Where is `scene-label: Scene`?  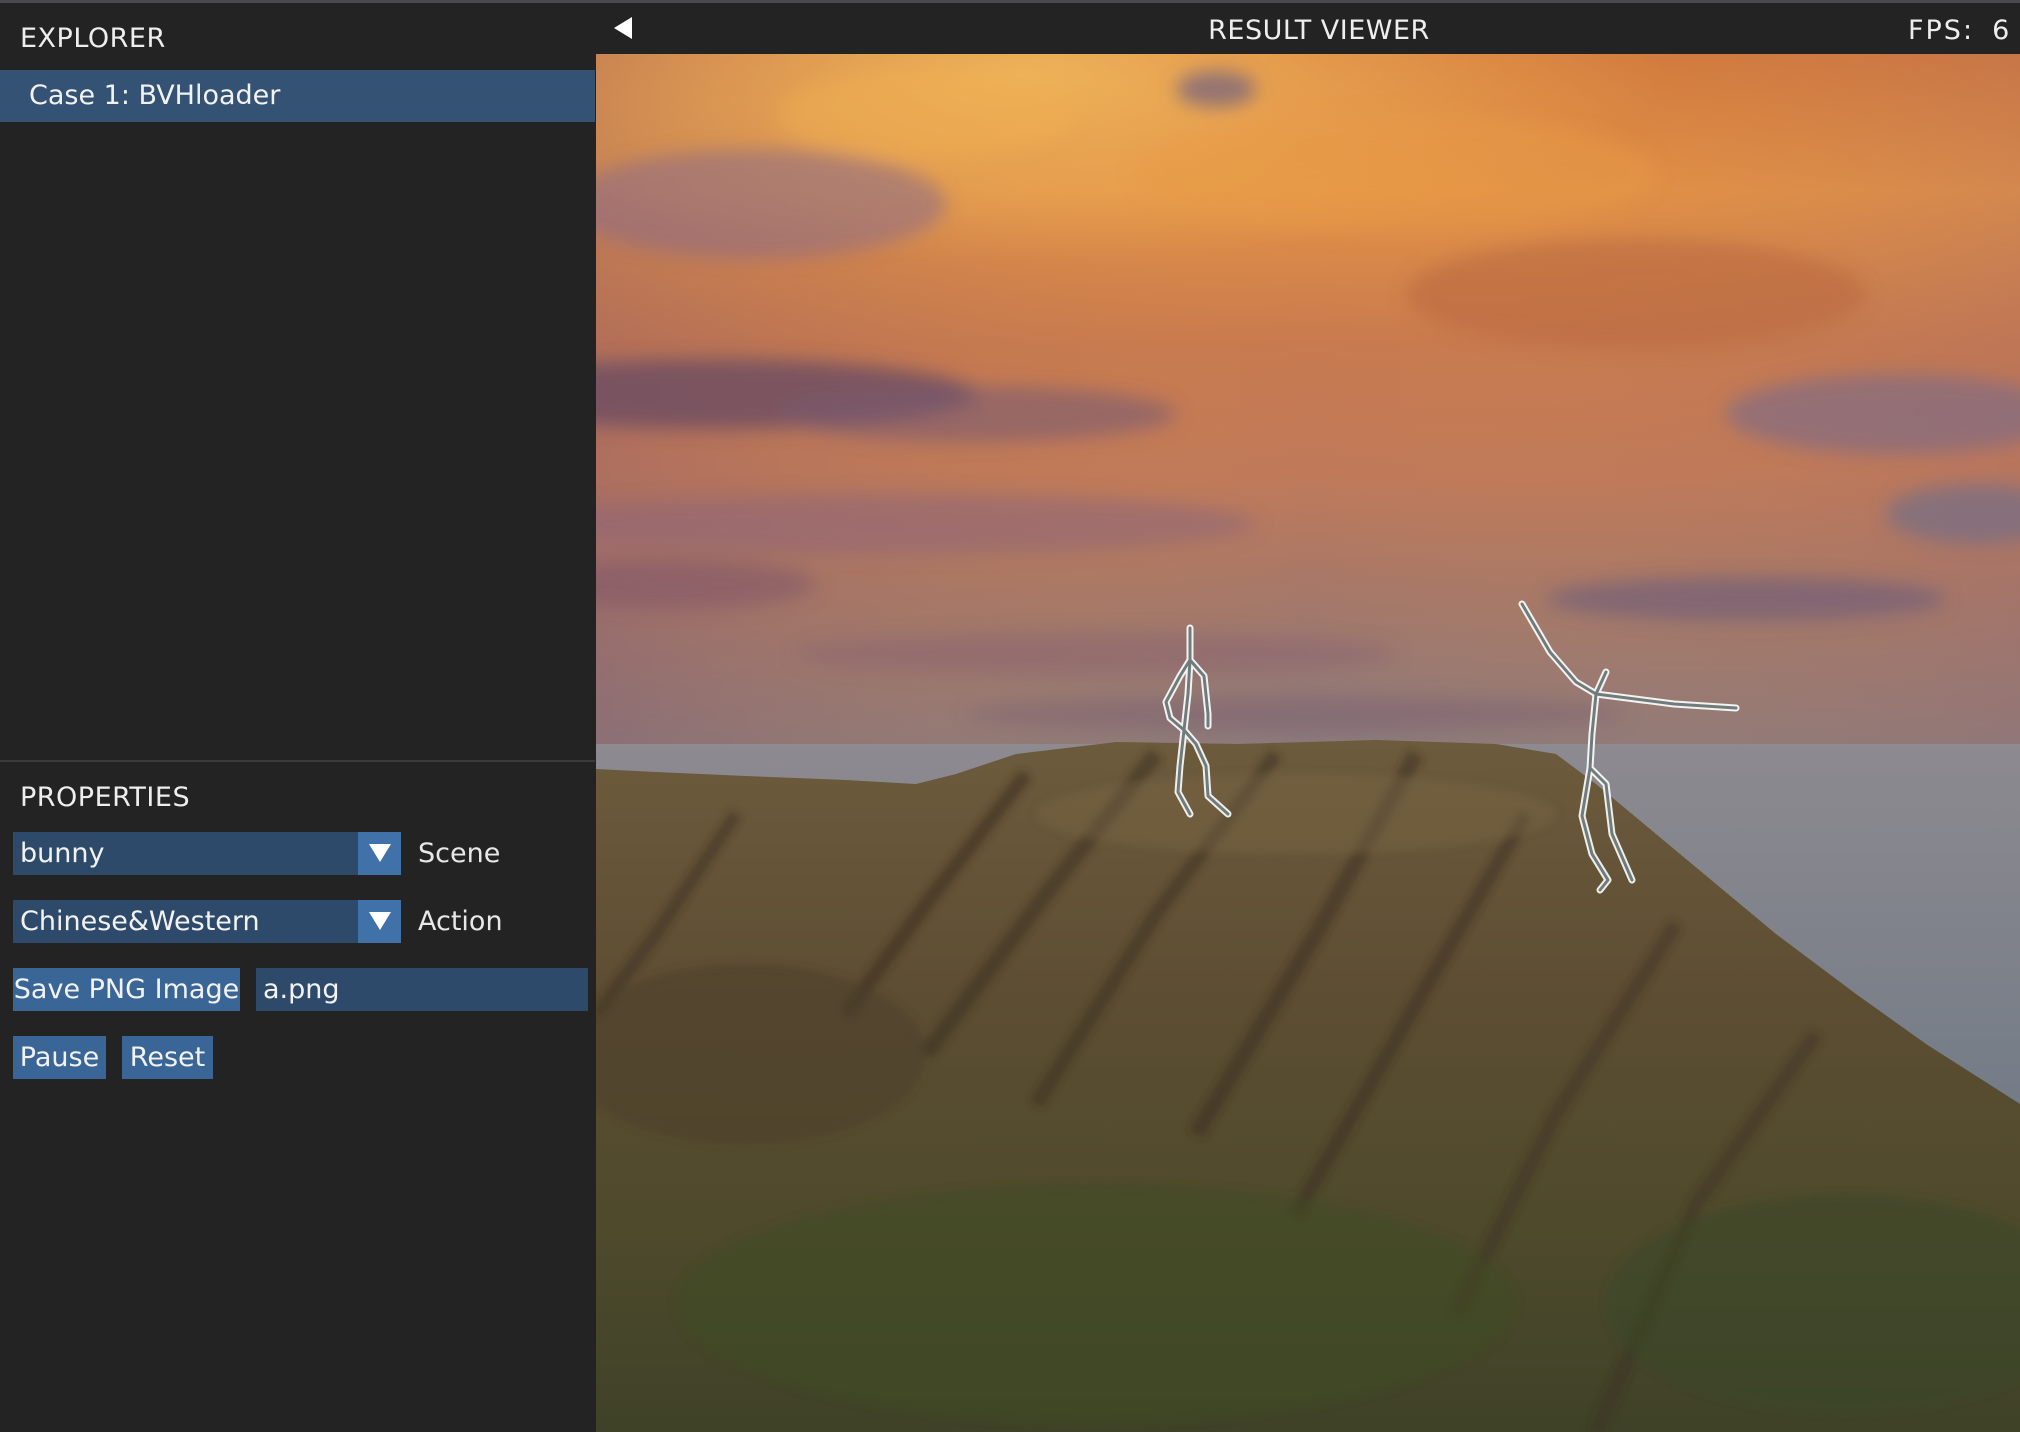
scene-label: Scene is located at coordinates (459, 853).